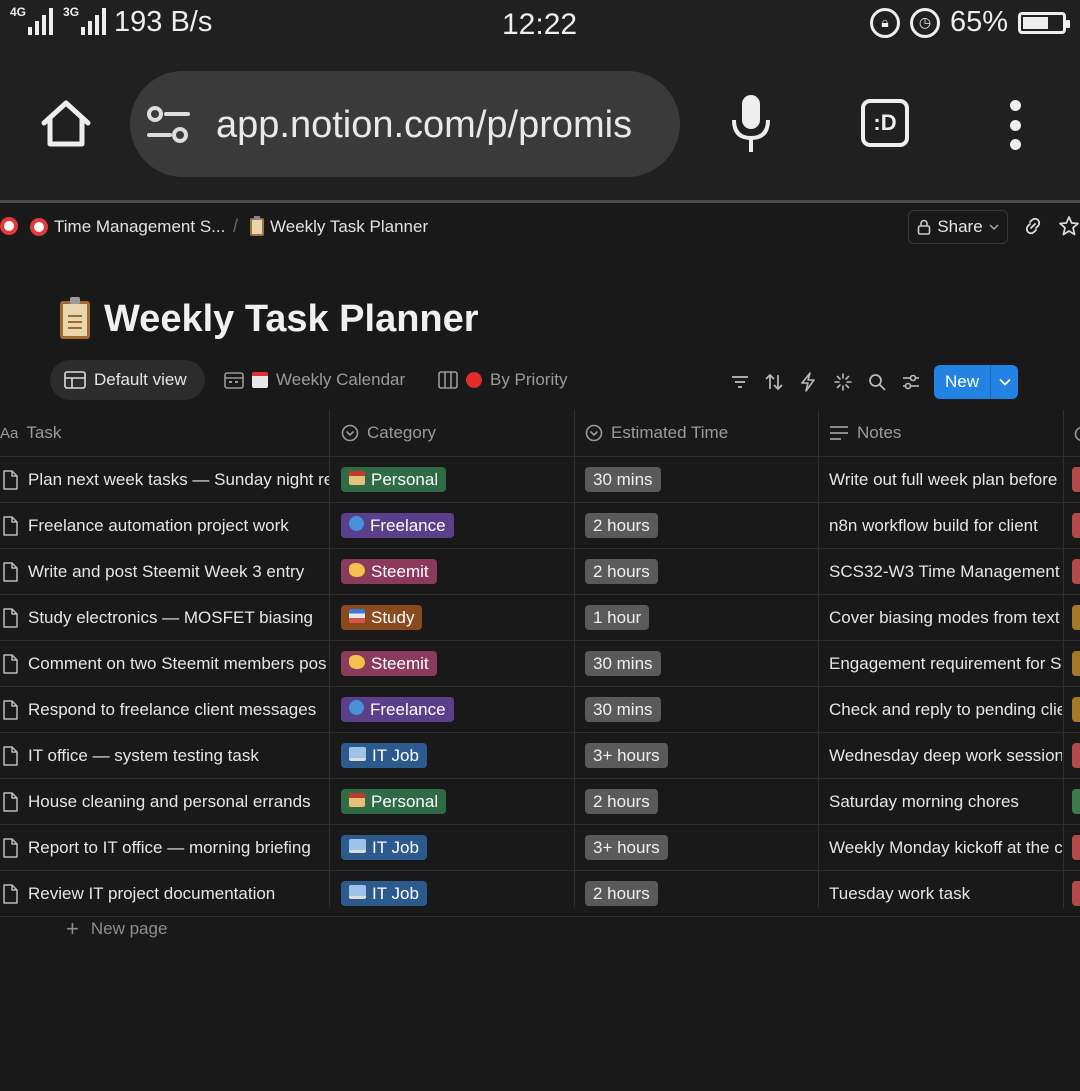 This screenshot has width=1080, height=1091. Describe the element at coordinates (945, 571) in the screenshot. I see `notes-cell: SCS32-W3 Time Management p` at that location.